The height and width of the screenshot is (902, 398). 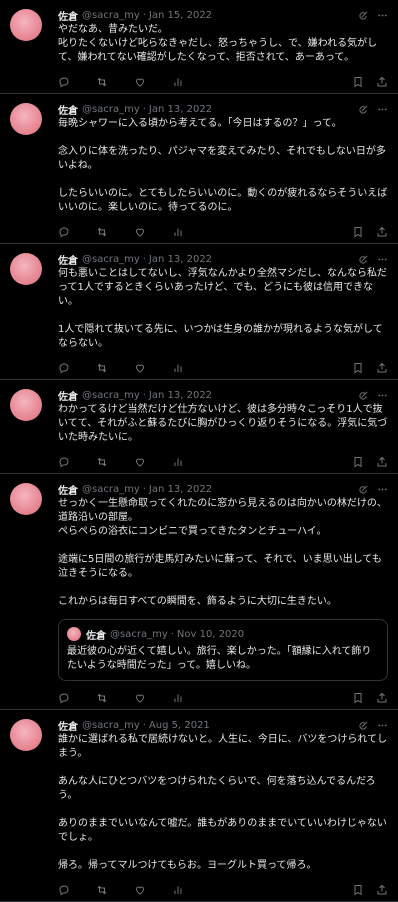 I want to click on share-icon, so click(x=382, y=232).